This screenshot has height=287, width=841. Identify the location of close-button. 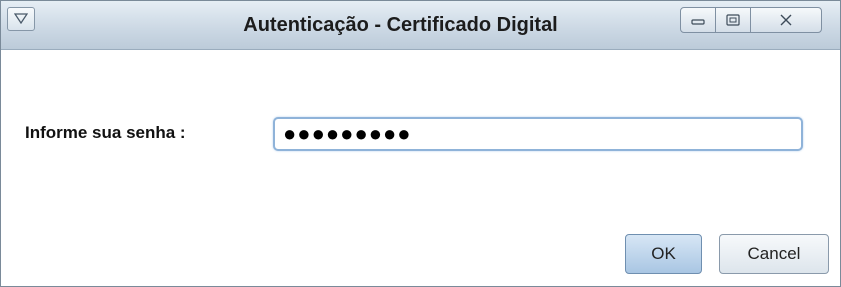
(786, 20).